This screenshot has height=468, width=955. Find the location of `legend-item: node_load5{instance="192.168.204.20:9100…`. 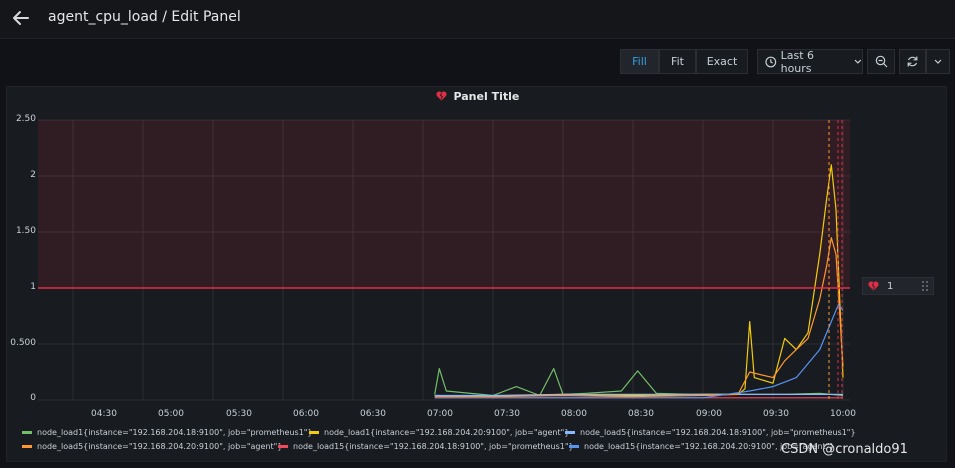

legend-item: node_load5{instance="192.168.204.20:9100… is located at coordinates (152, 446).